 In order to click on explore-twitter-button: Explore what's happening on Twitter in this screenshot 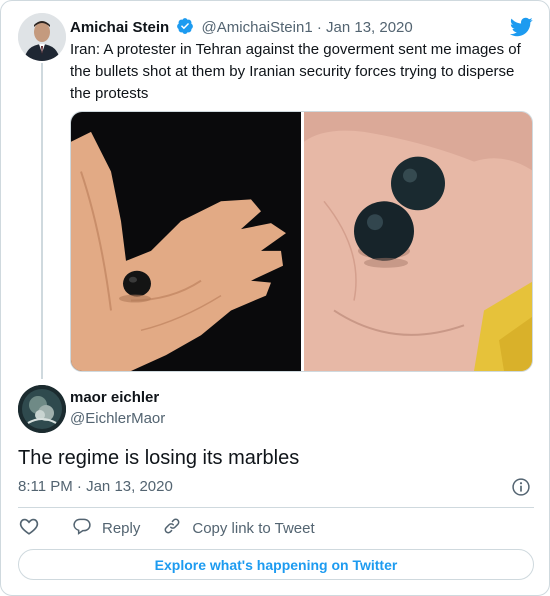, I will do `click(276, 564)`.